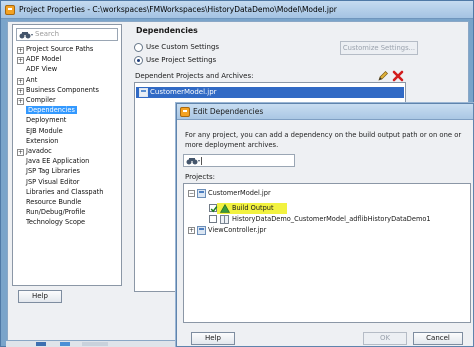 This screenshot has width=474, height=347. I want to click on pencil-icon, so click(383, 76).